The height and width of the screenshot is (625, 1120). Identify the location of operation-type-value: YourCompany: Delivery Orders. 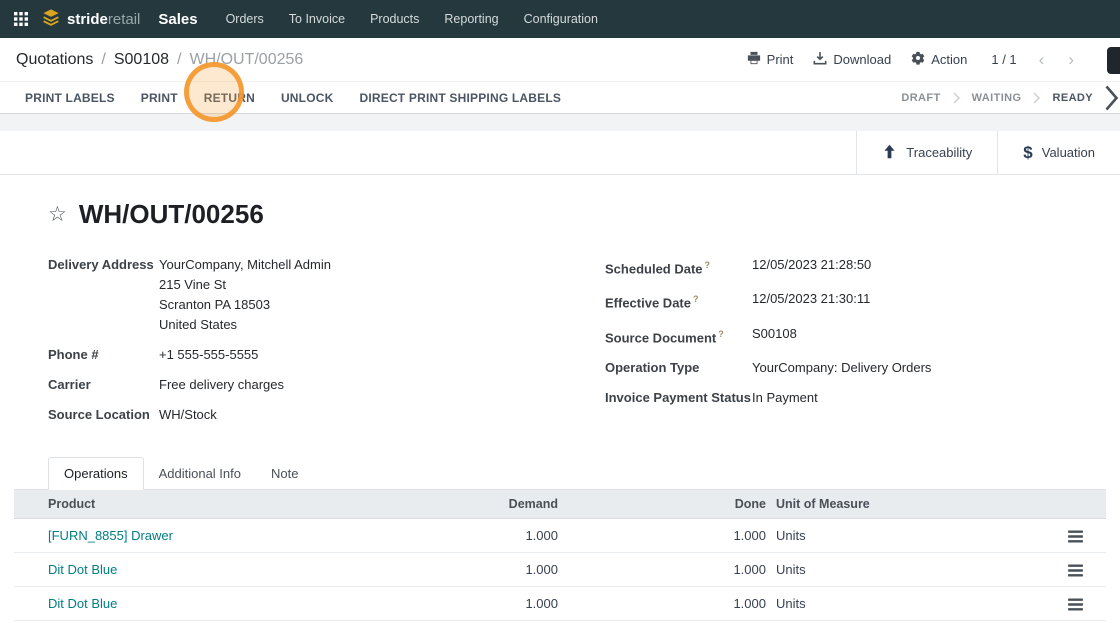
(841, 368).